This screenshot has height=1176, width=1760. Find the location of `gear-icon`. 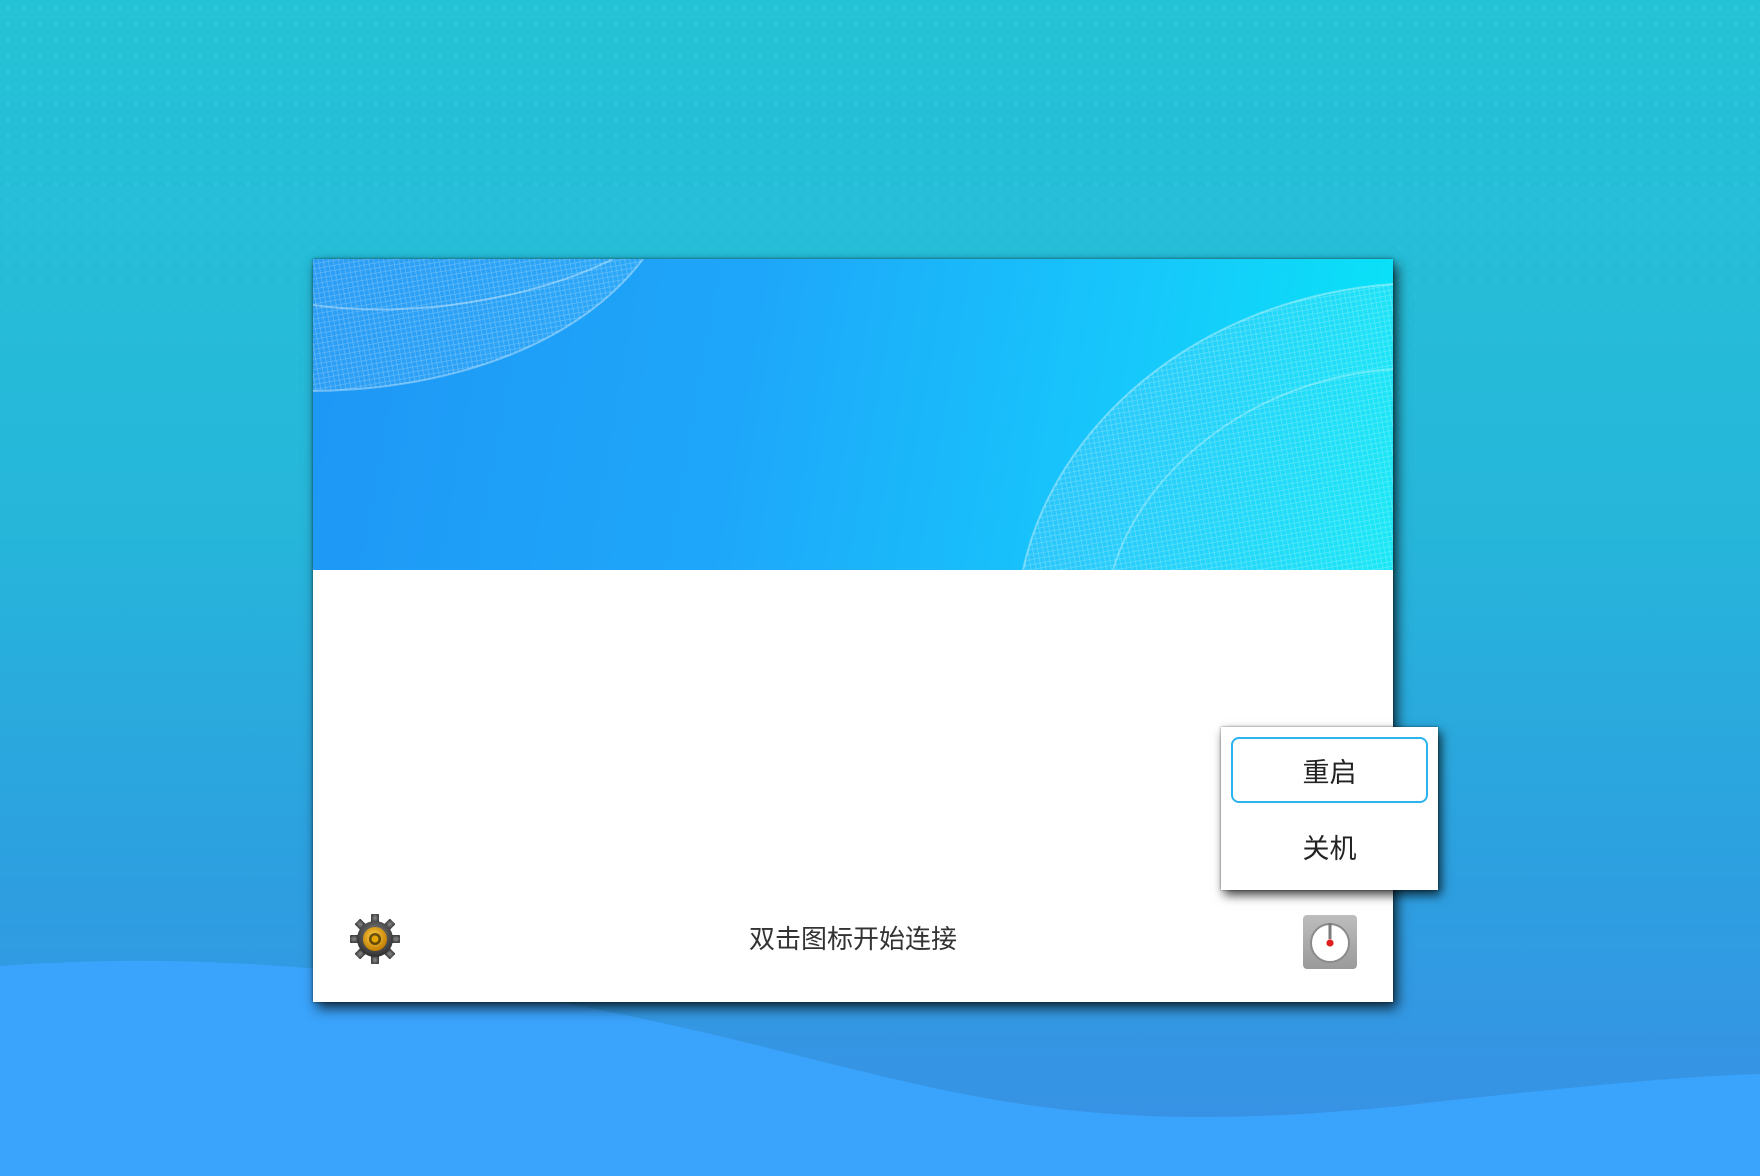

gear-icon is located at coordinates (375, 939).